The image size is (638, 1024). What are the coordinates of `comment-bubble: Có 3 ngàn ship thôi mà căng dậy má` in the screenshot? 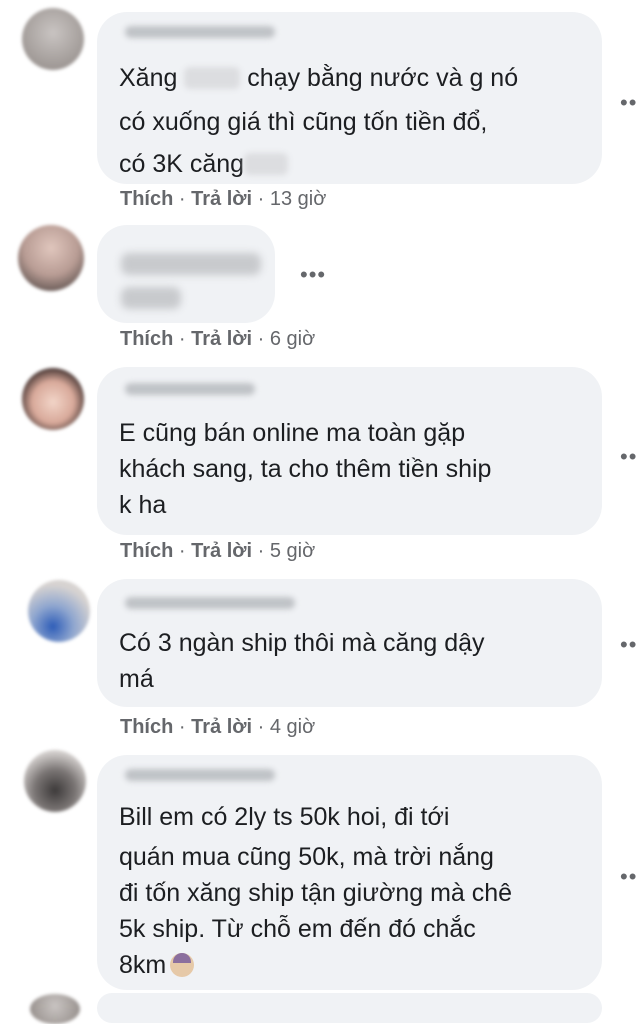 It's located at (349, 643).